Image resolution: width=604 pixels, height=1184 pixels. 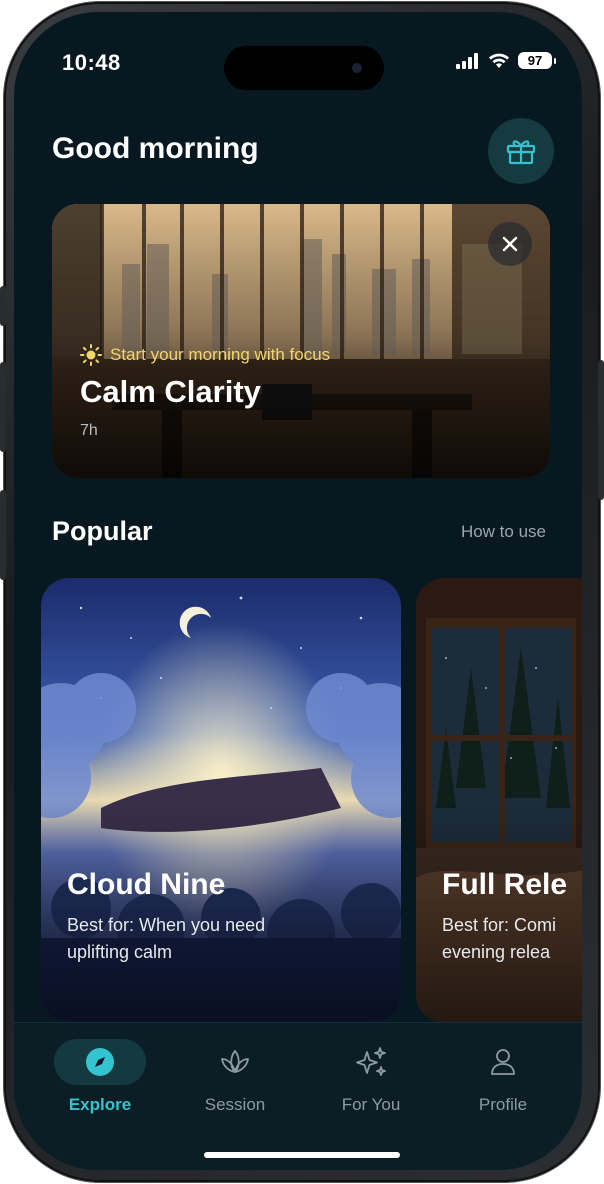 I want to click on tab-explore-highlight, so click(x=100, y=1062).